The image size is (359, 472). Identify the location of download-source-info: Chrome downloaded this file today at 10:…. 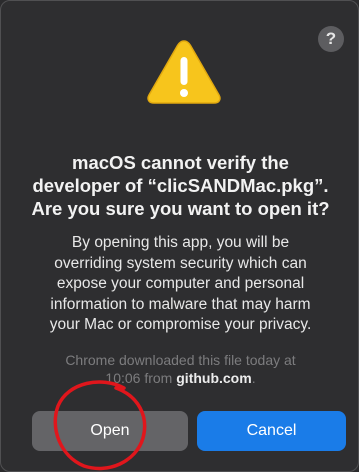
(180, 369).